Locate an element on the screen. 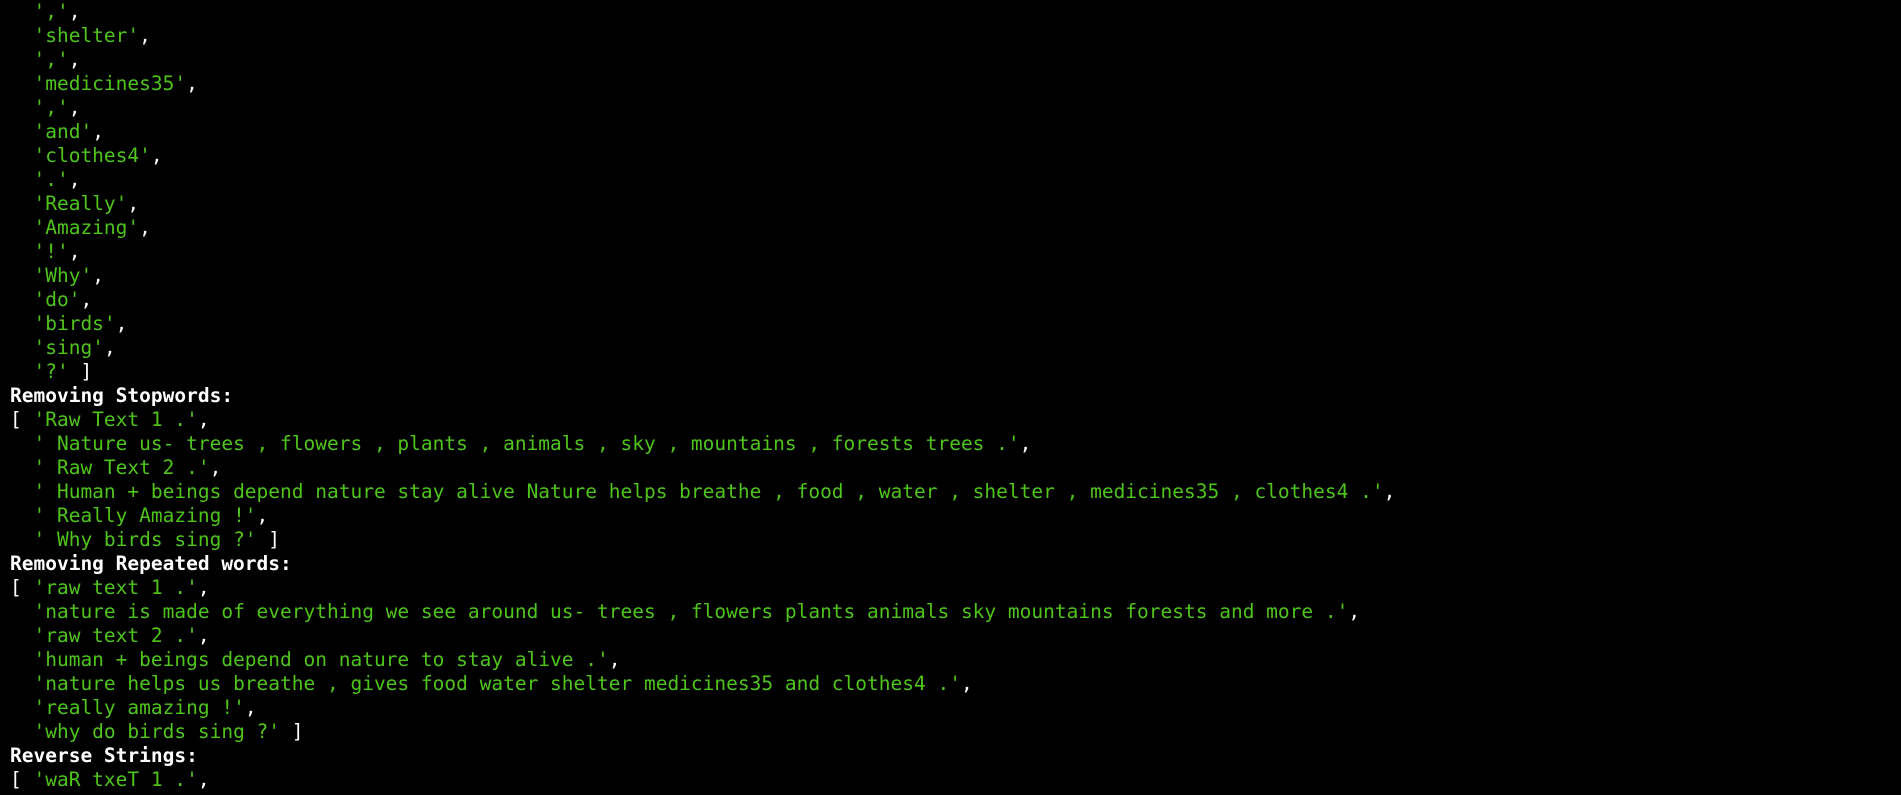 The image size is (1901, 795). section-header-text: Reverse Strings: is located at coordinates (104, 755).